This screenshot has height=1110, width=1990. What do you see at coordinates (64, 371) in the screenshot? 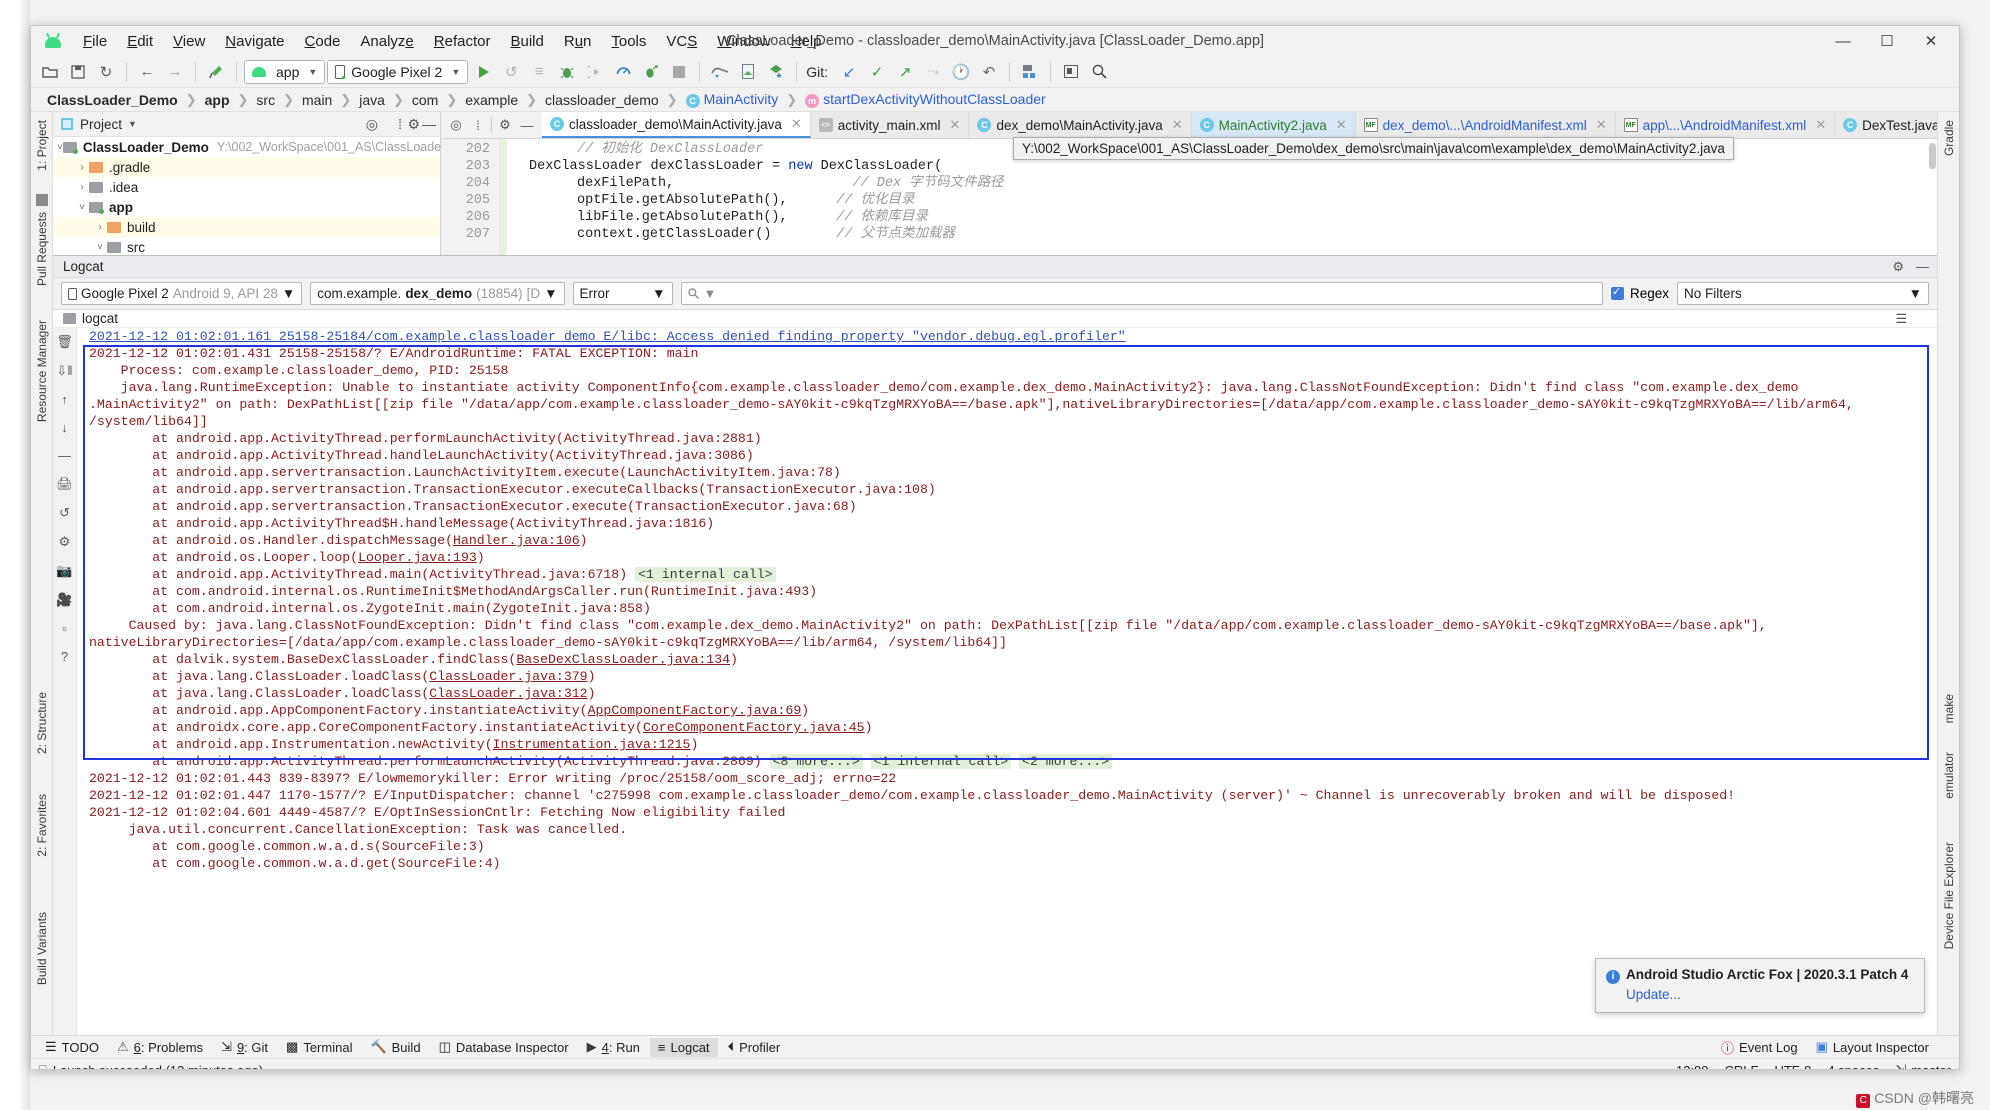
I see `scroll-to-end-icon: ⇩‖` at bounding box center [64, 371].